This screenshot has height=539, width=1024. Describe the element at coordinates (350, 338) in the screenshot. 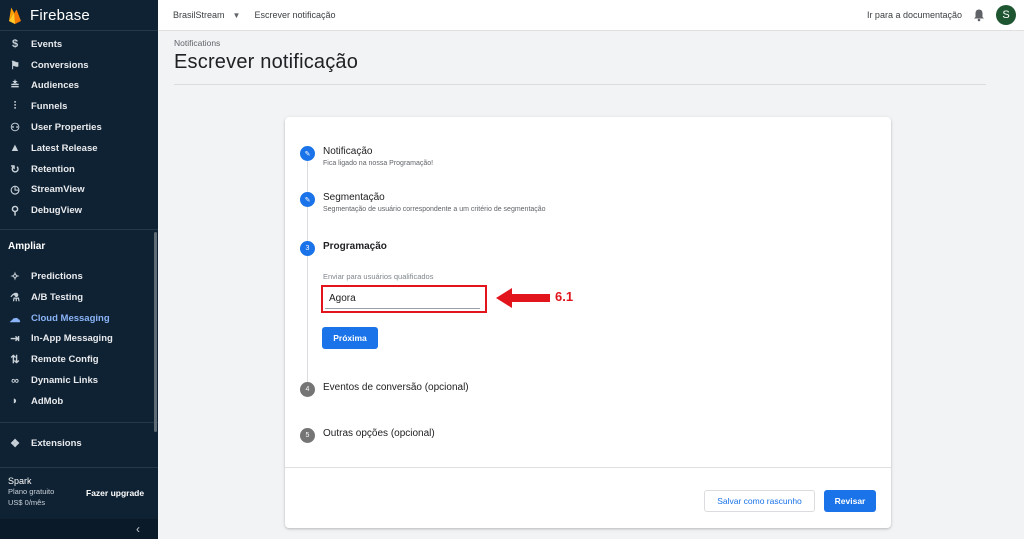

I see `next-button: Próxima` at that location.